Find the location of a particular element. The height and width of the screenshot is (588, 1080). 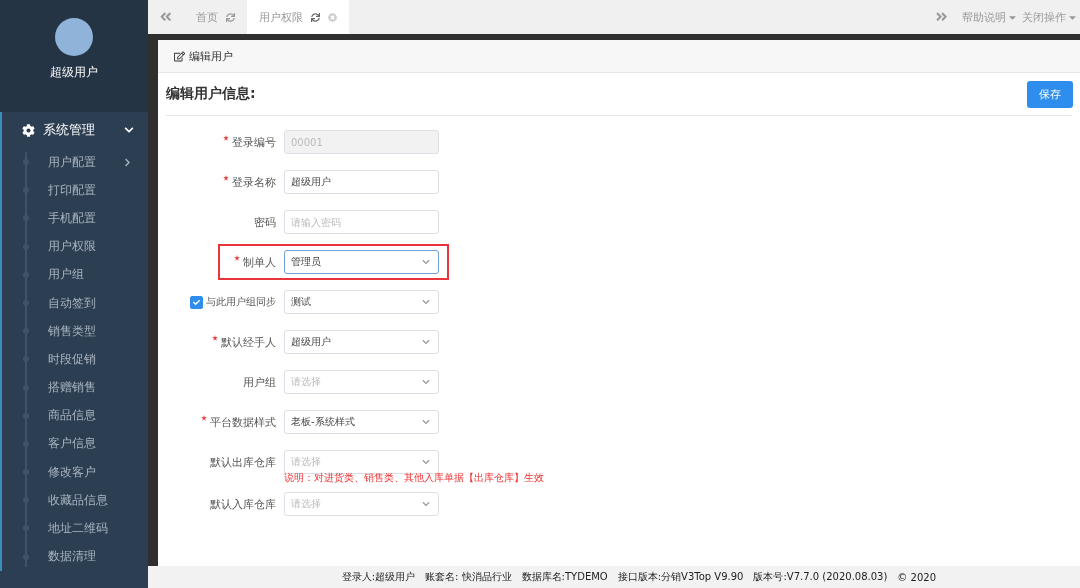

panel-title: 编辑用户 is located at coordinates (211, 56).